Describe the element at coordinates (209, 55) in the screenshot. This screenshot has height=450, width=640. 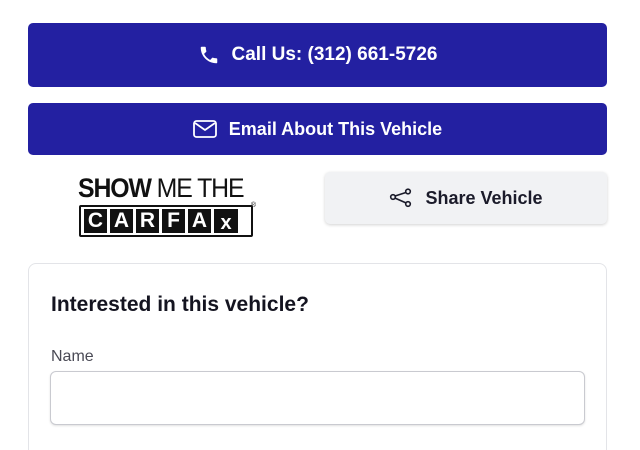
I see `phone-icon` at that location.